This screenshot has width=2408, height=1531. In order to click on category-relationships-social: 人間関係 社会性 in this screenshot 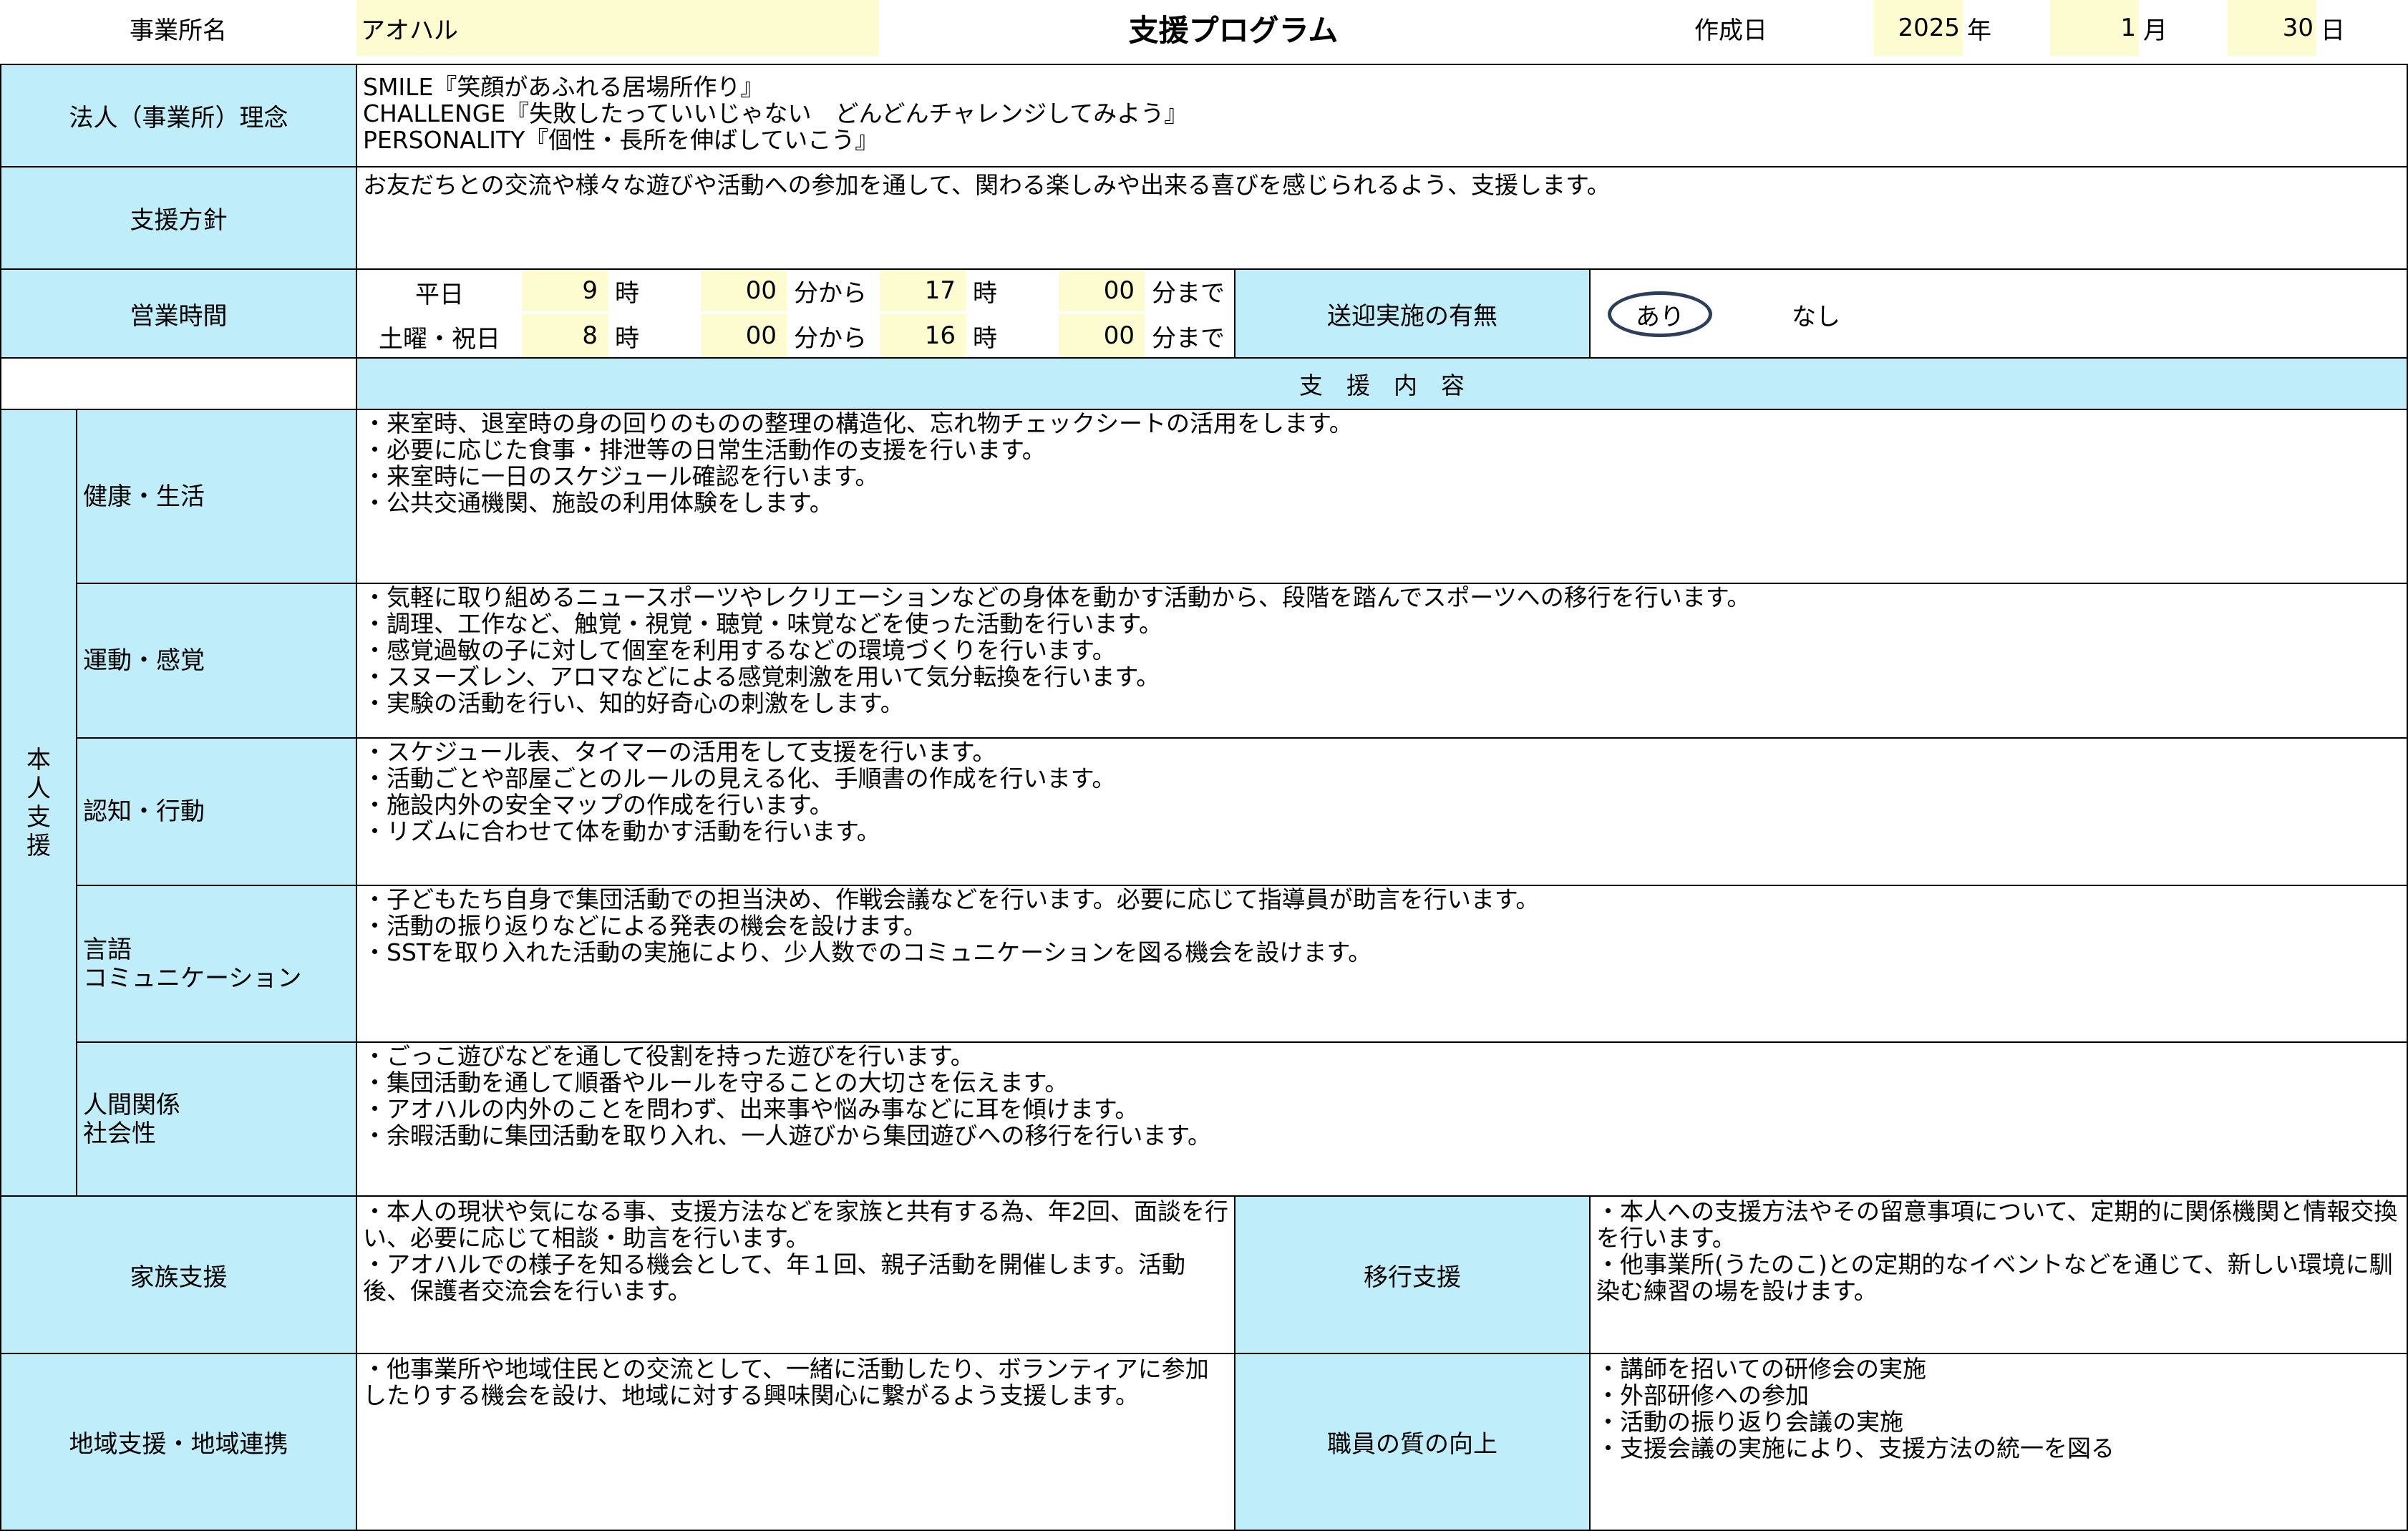, I will do `click(217, 1119)`.